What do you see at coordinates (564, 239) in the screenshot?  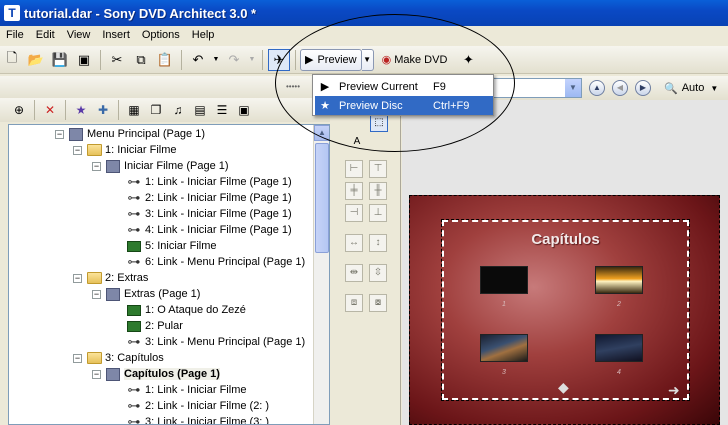 I see `dvd-menu-title: Capítulos` at bounding box center [564, 239].